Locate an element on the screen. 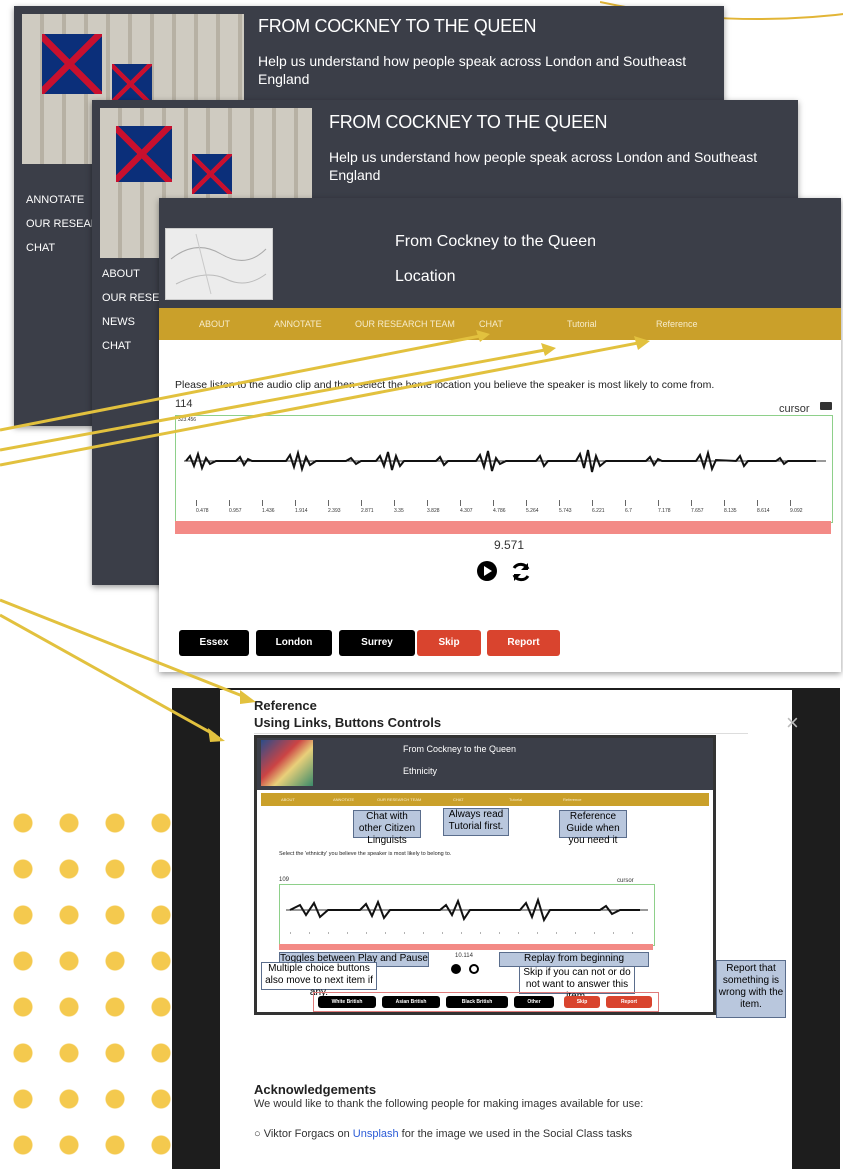  arrow-tutorial is located at coordinates (273, 400).